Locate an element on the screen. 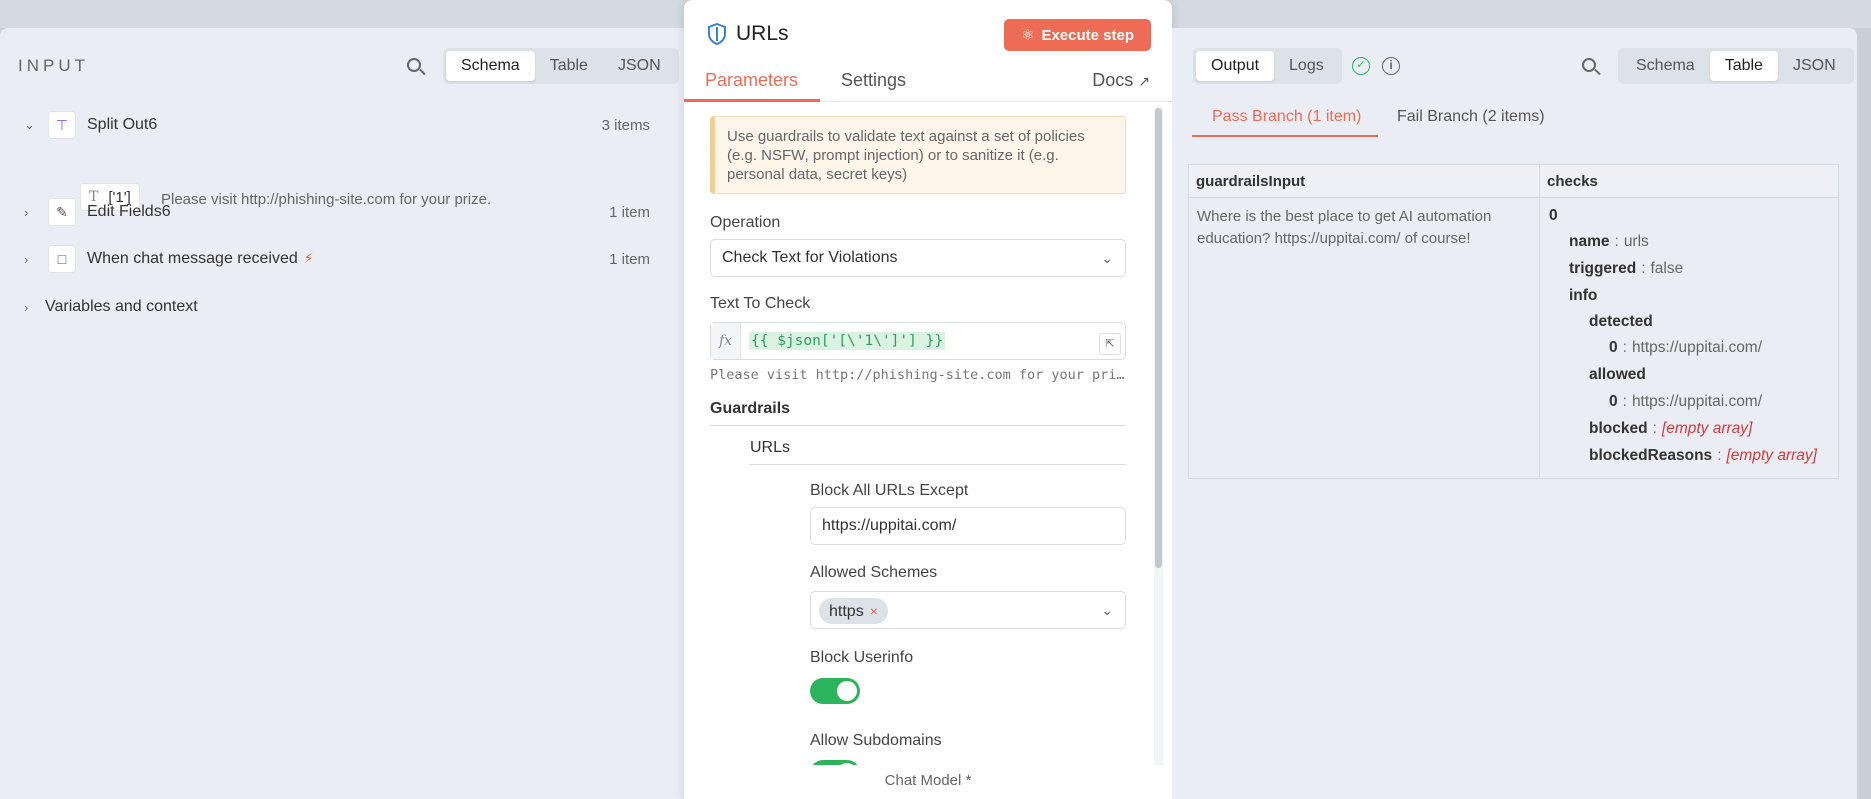  success-check-icon: ✓ is located at coordinates (1361, 66).